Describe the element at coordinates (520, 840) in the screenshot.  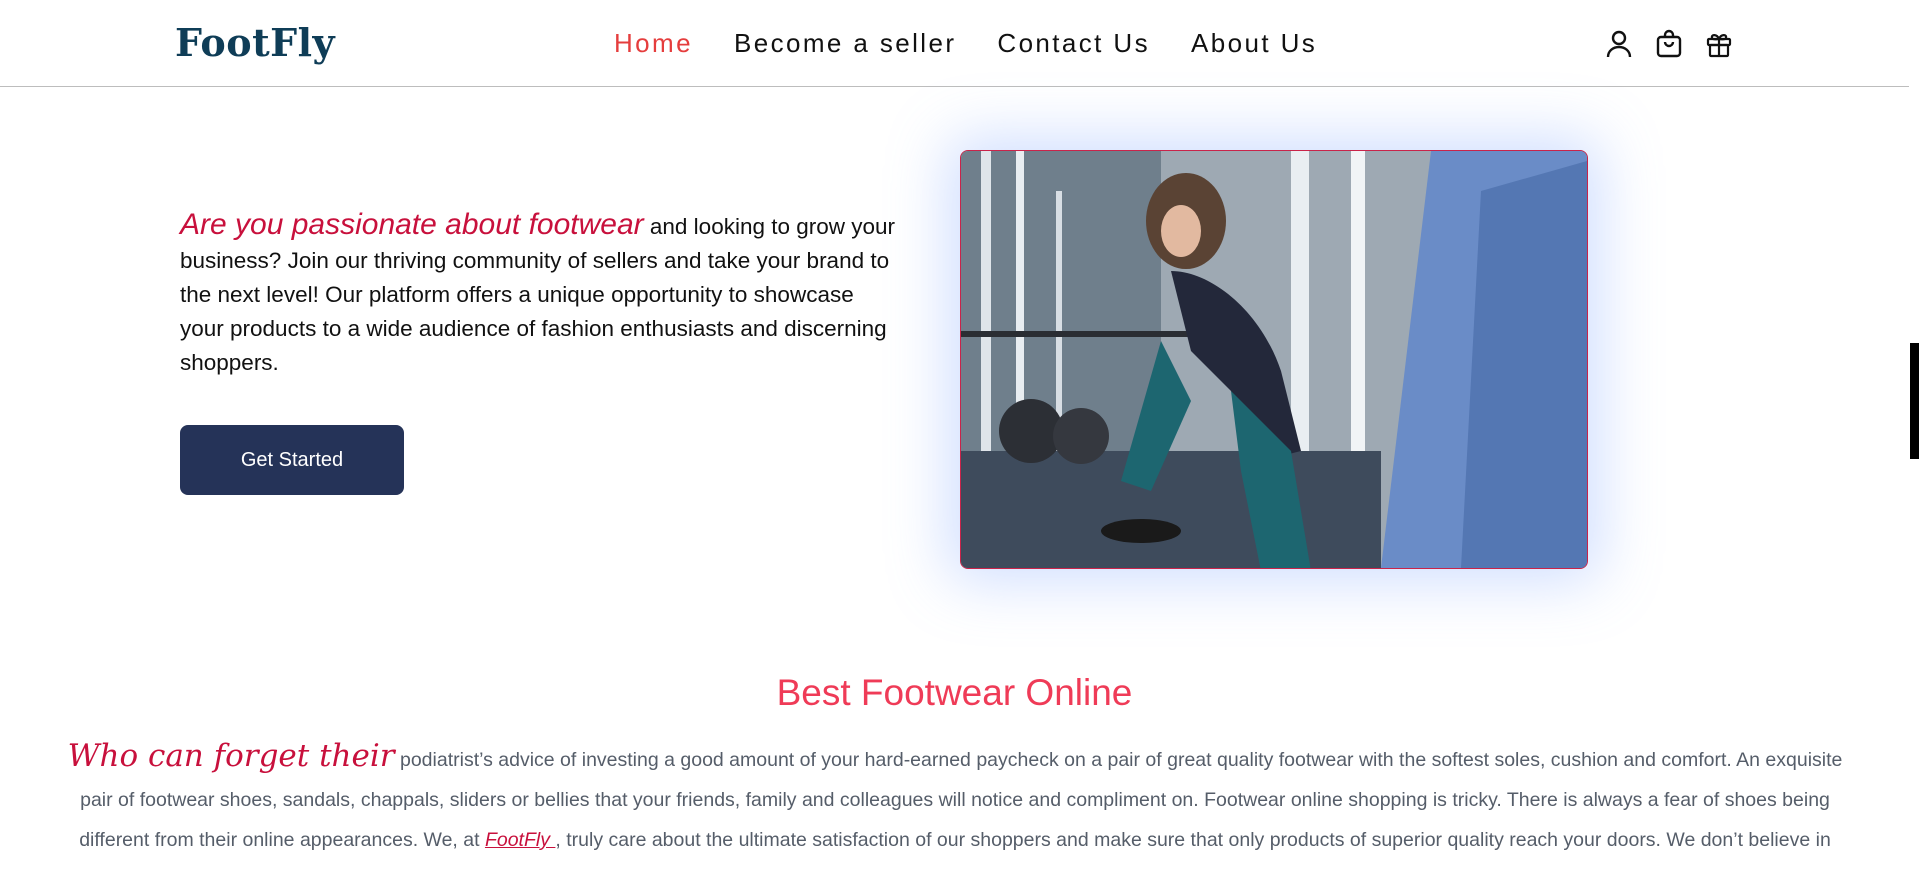
I see `brand-link: FootFly` at that location.